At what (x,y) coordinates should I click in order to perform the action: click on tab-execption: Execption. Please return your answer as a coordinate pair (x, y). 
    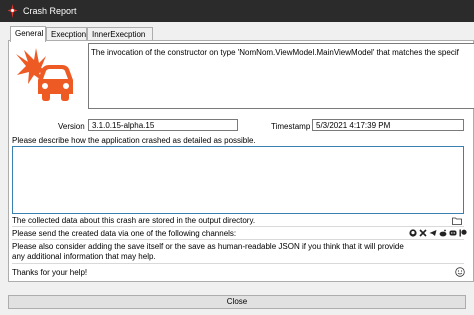
    Looking at the image, I should click on (66, 34).